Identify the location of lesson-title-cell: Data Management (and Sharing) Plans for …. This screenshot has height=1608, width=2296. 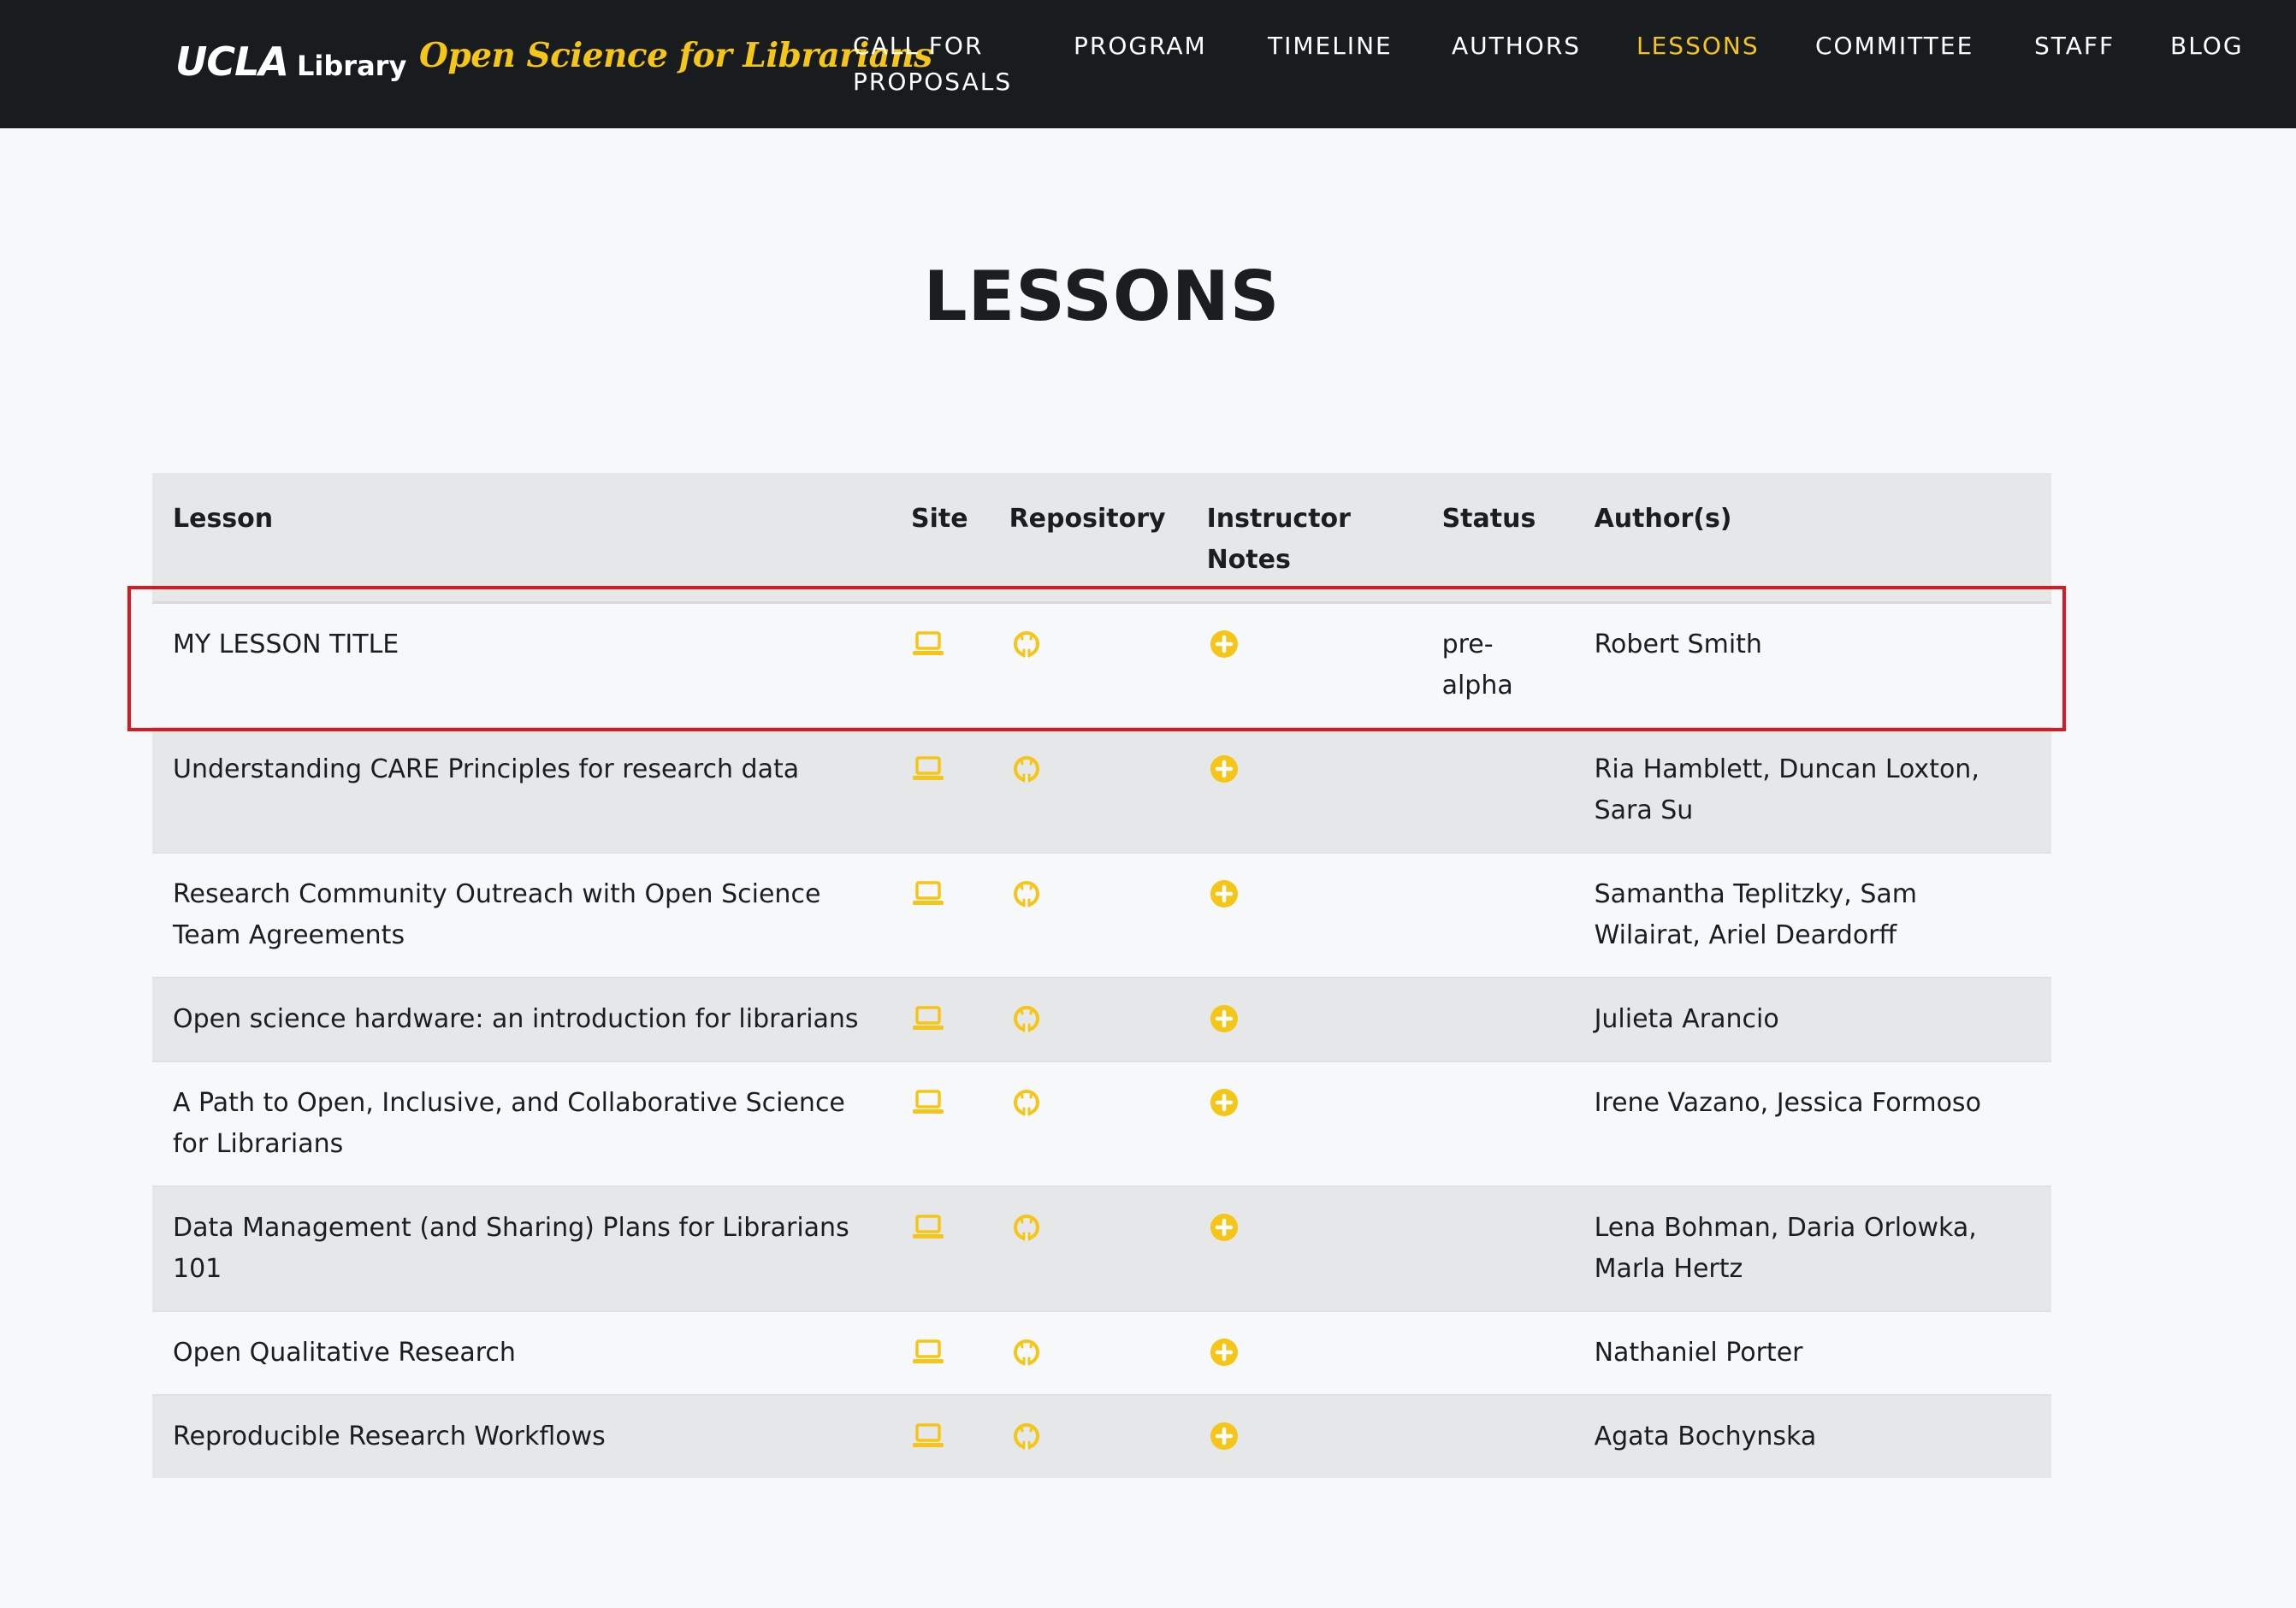
(521, 1248).